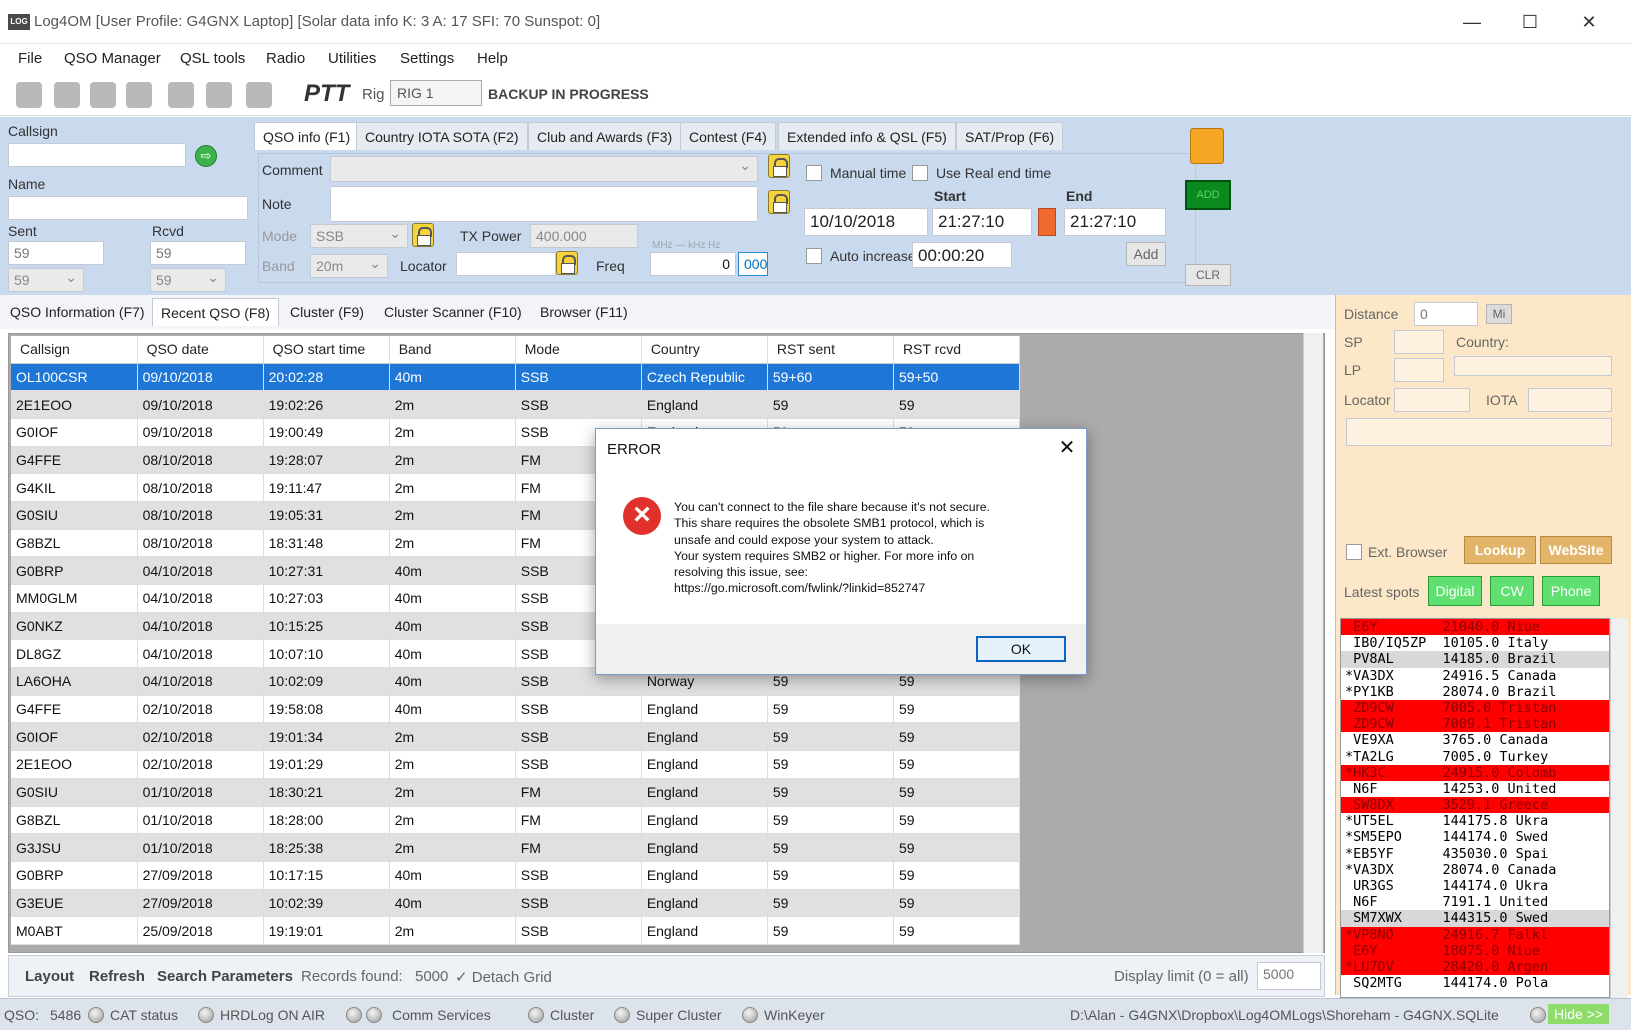 Image resolution: width=1631 pixels, height=1030 pixels. Describe the element at coordinates (516, 764) in the screenshot. I see `table-row: 2E1EOO 02/10/2018 19:01:29 2m SSB England 59 59` at that location.